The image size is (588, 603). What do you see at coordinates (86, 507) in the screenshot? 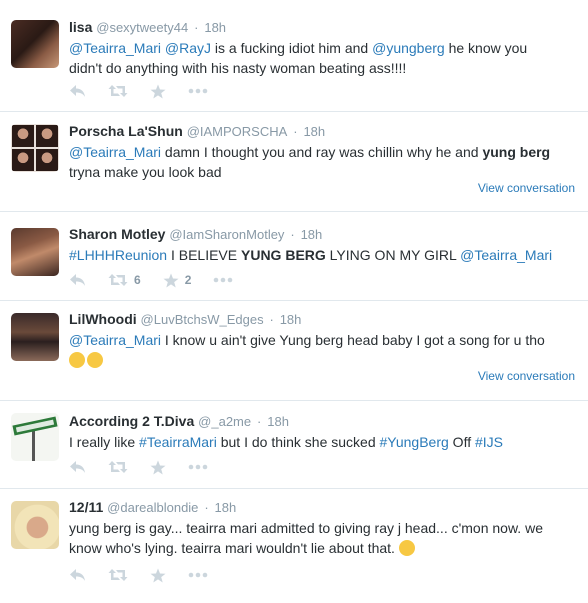
I see `user-fullname: 12/11` at bounding box center [86, 507].